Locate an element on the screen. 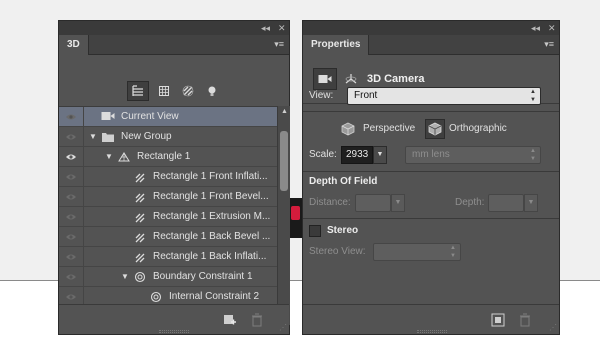 This screenshot has width=600, height=360. orthographic-label: Orthographic is located at coordinates (478, 129).